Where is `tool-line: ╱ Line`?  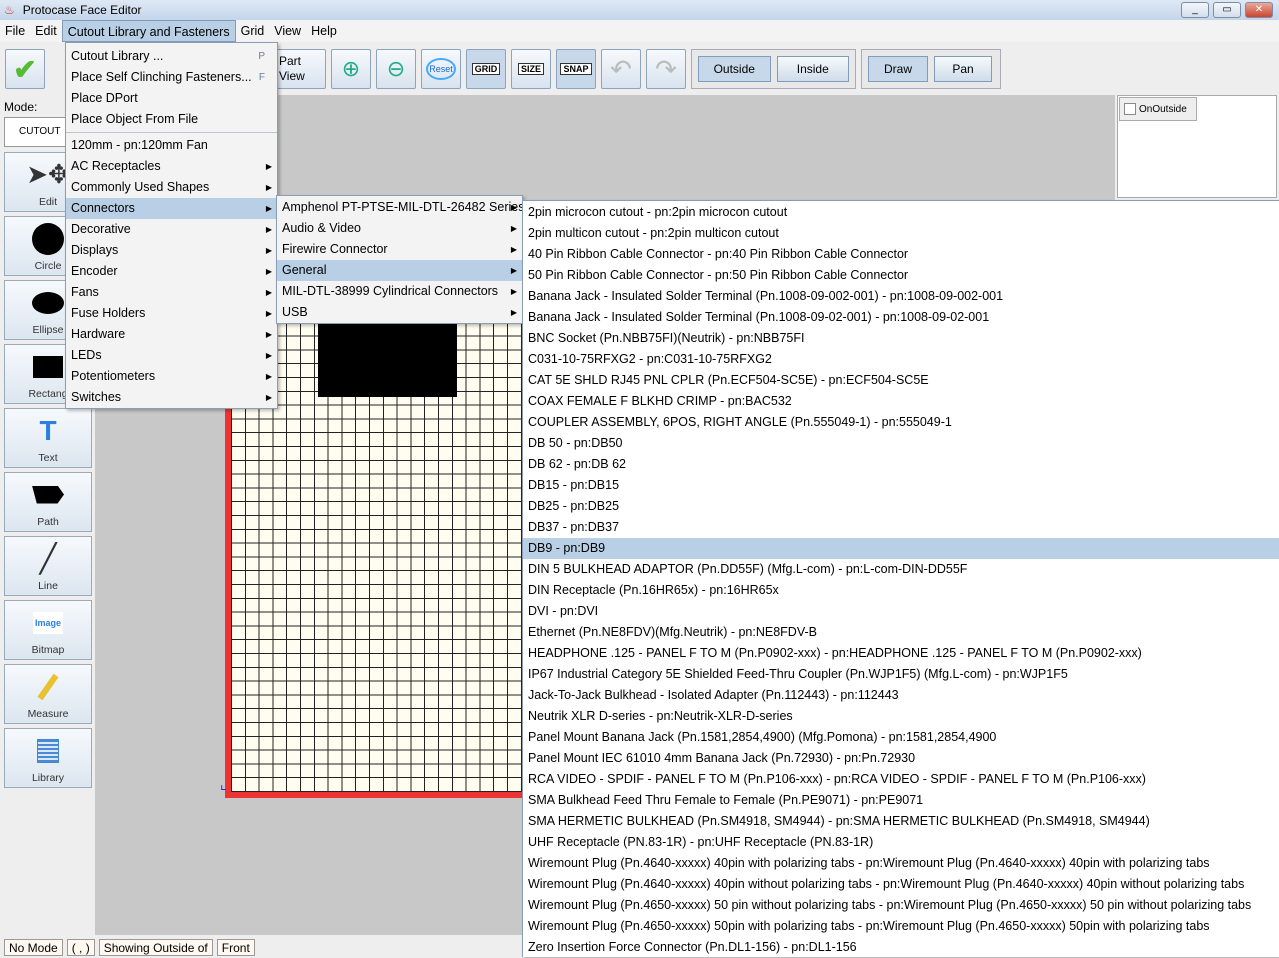
tool-line: ╱ Line is located at coordinates (48, 566).